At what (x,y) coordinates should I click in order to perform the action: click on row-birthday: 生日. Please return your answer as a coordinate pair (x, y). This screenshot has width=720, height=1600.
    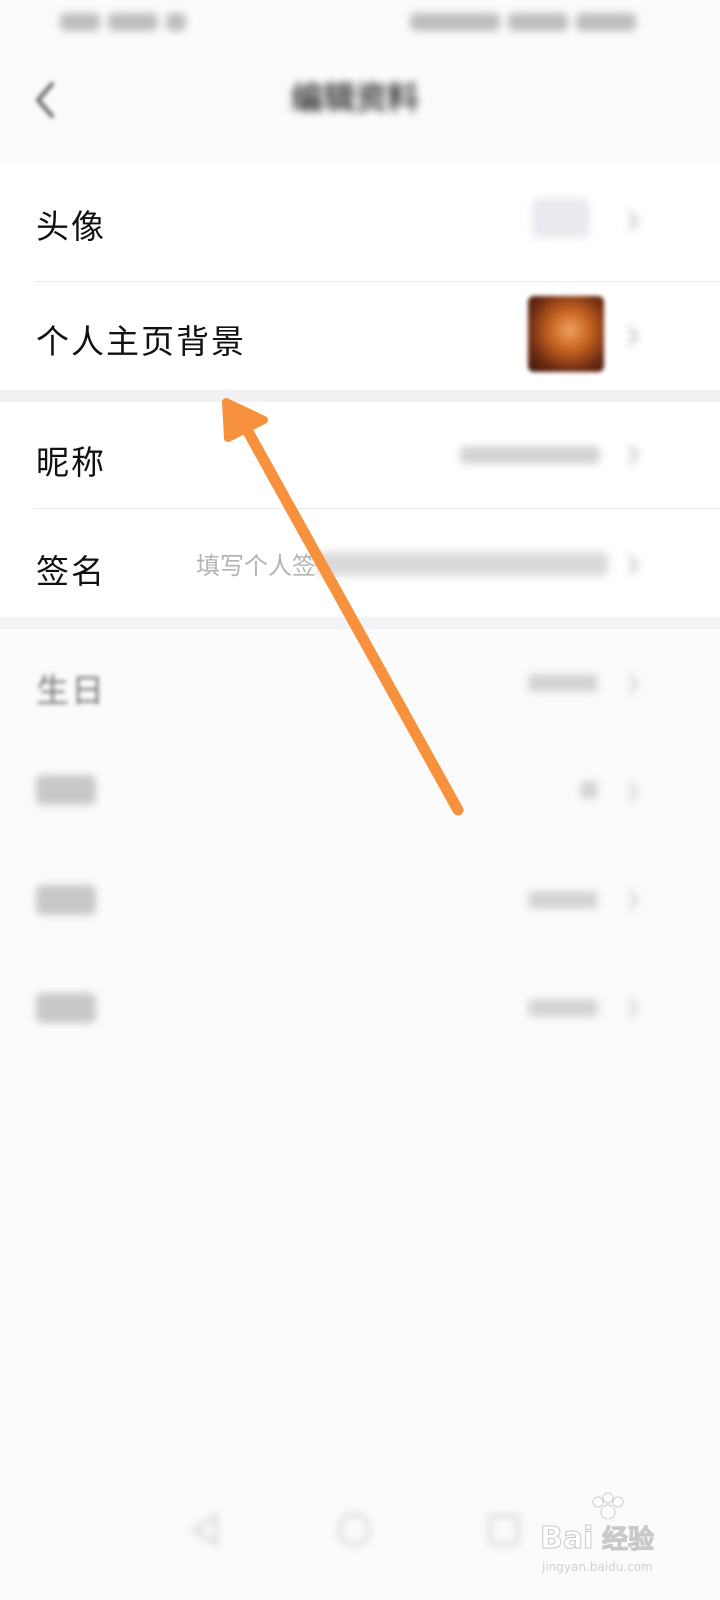
    Looking at the image, I should click on (360, 690).